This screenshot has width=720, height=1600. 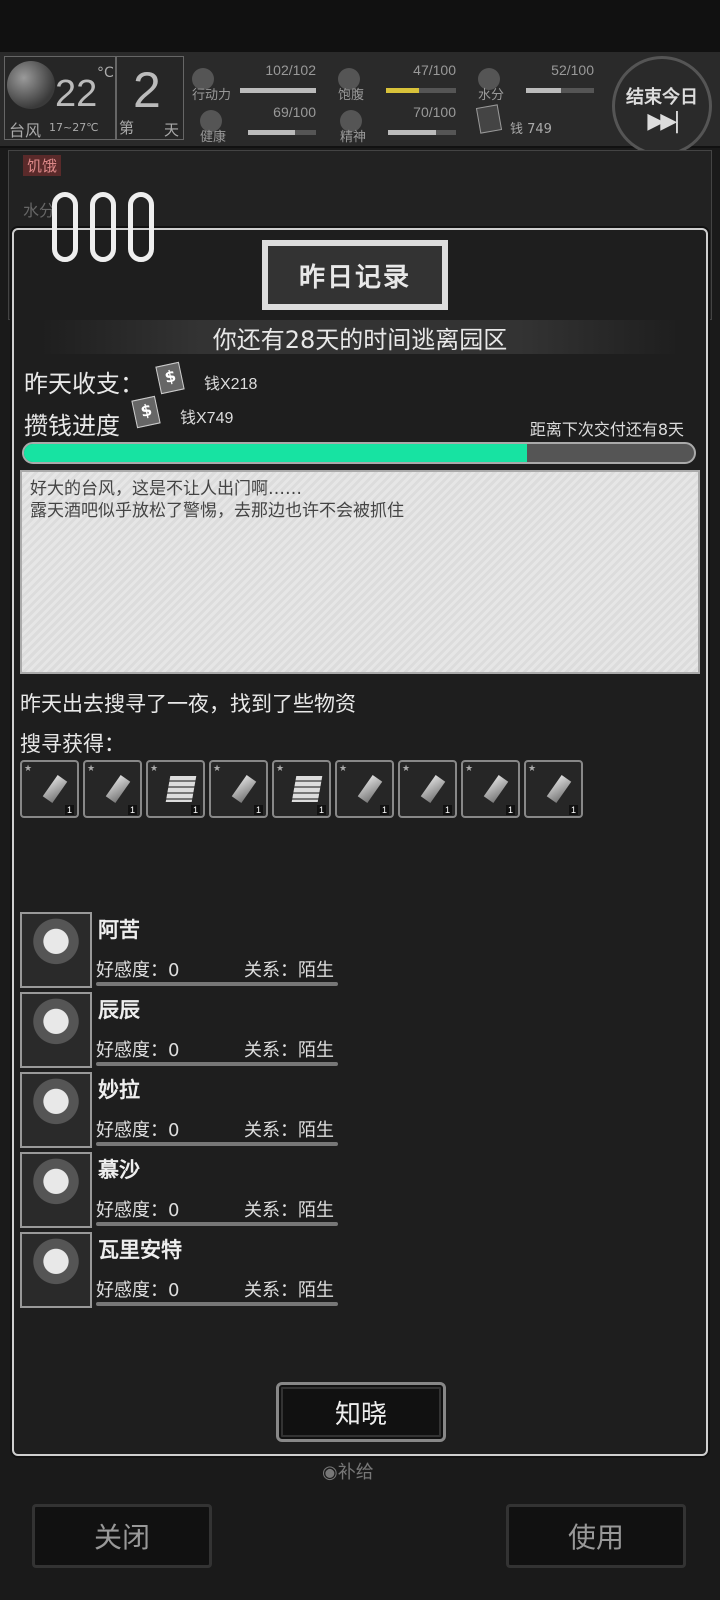 What do you see at coordinates (119, 1010) in the screenshot?
I see `character-name: 辰辰` at bounding box center [119, 1010].